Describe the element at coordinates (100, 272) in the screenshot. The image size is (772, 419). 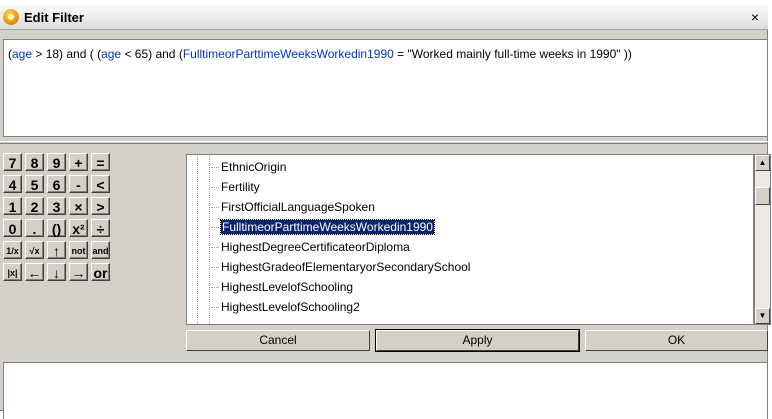
I see `or-key: or` at that location.